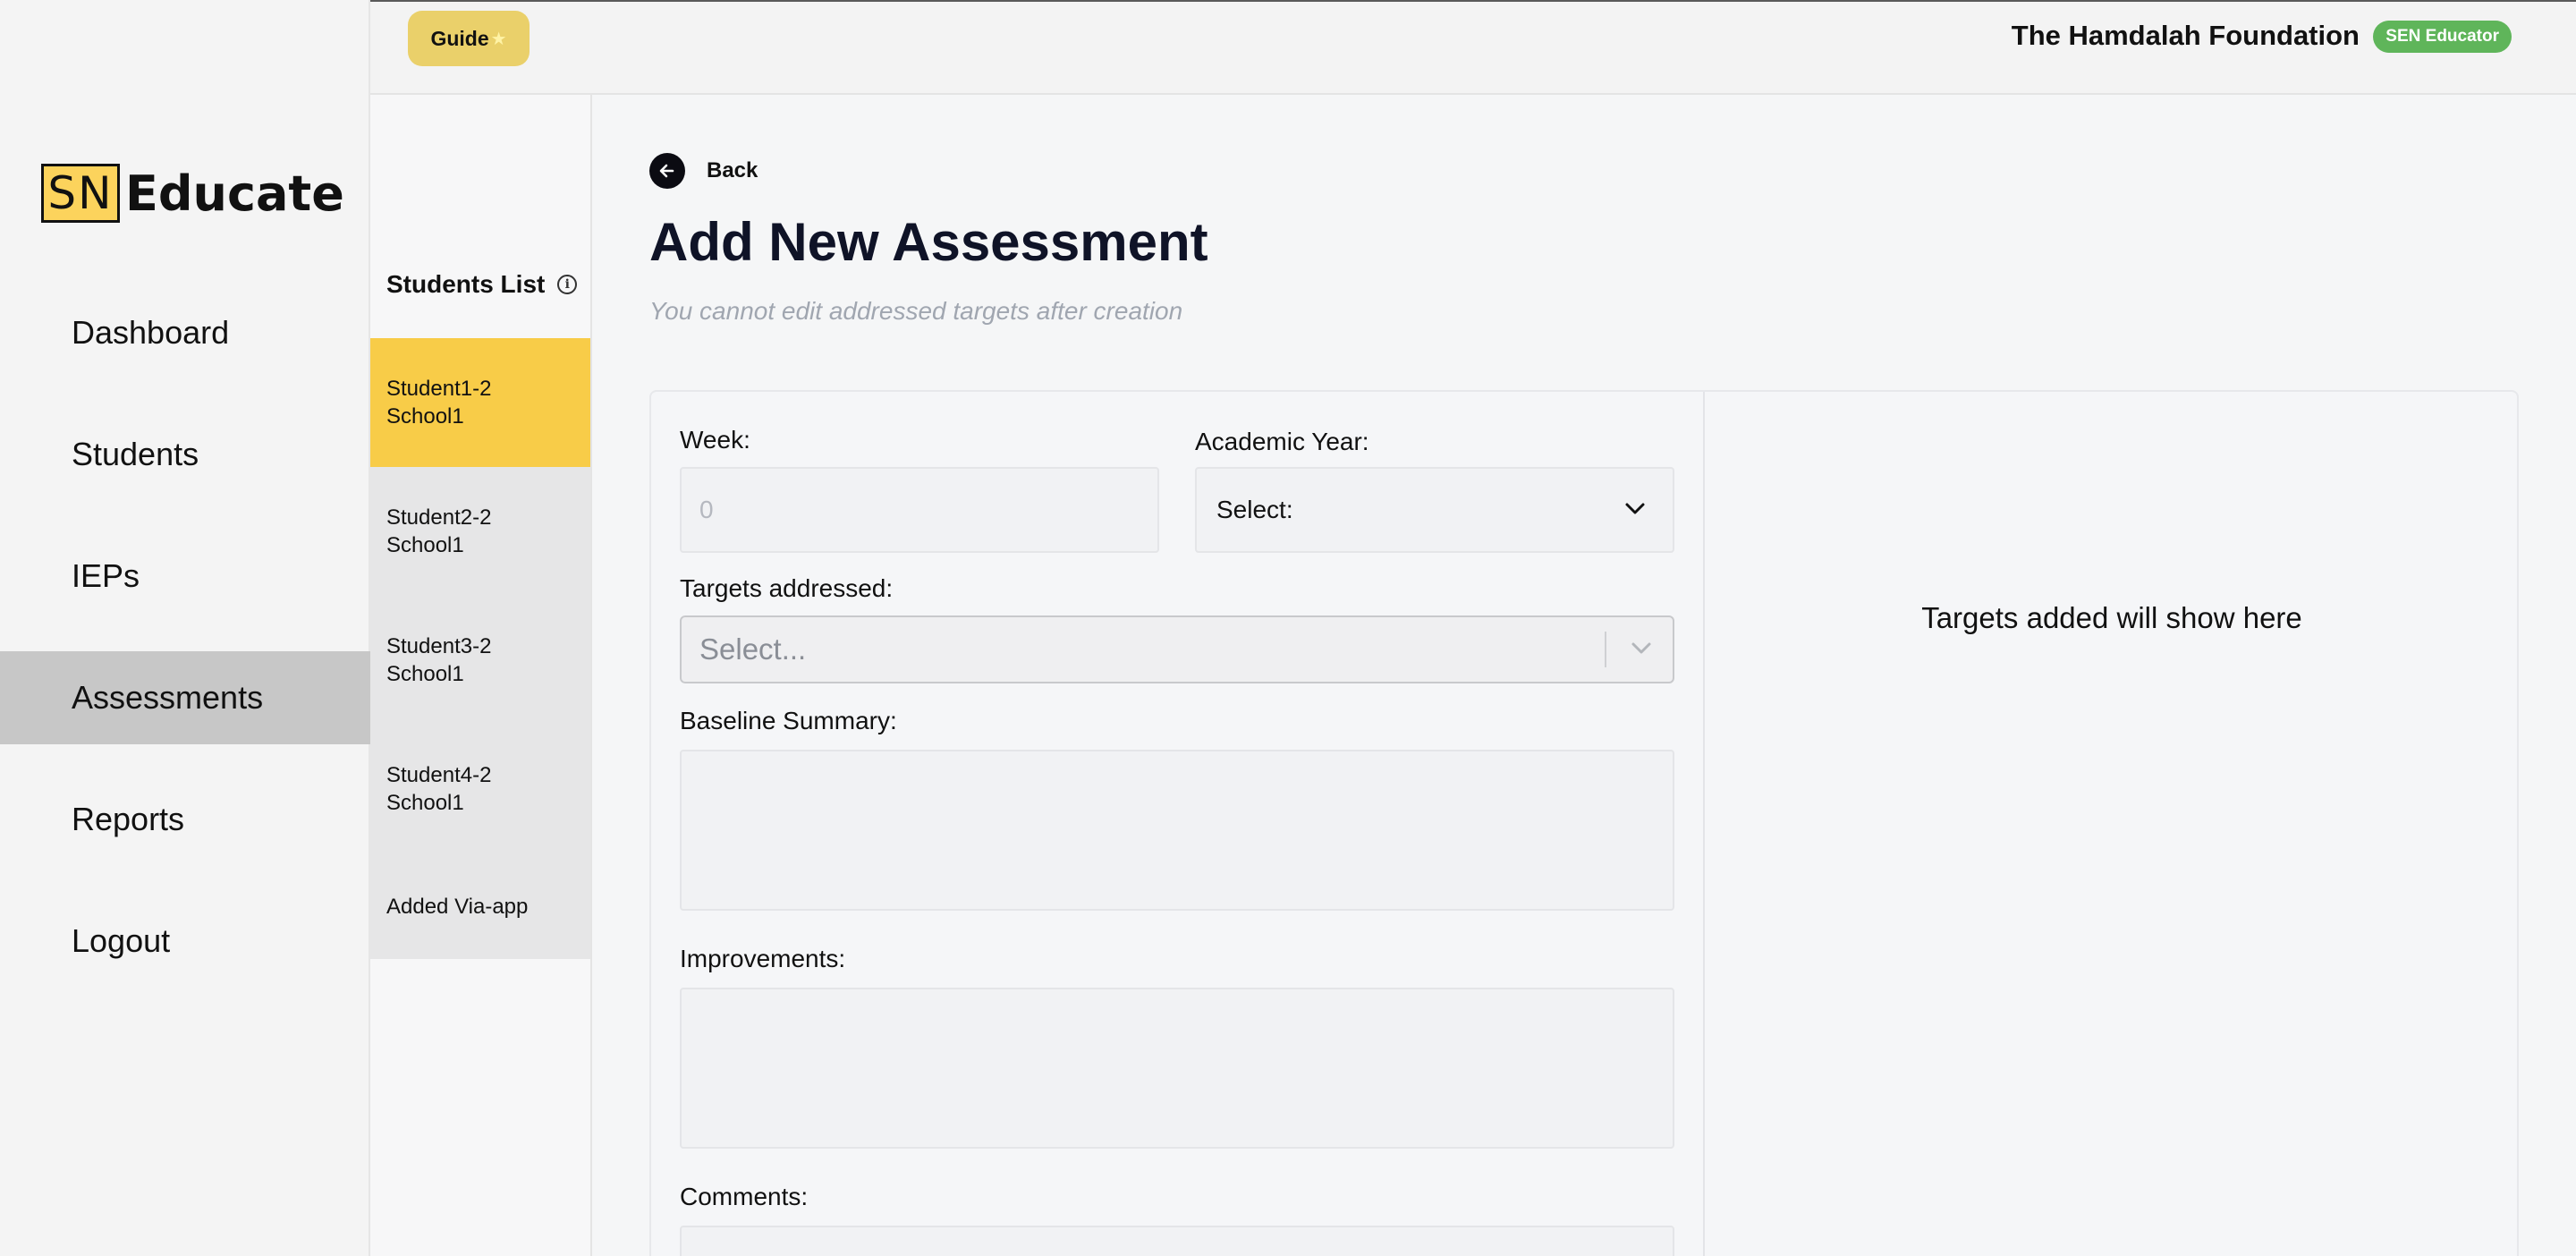 The image size is (2576, 1256). I want to click on academic-year-label: Academic Year:, so click(1282, 441).